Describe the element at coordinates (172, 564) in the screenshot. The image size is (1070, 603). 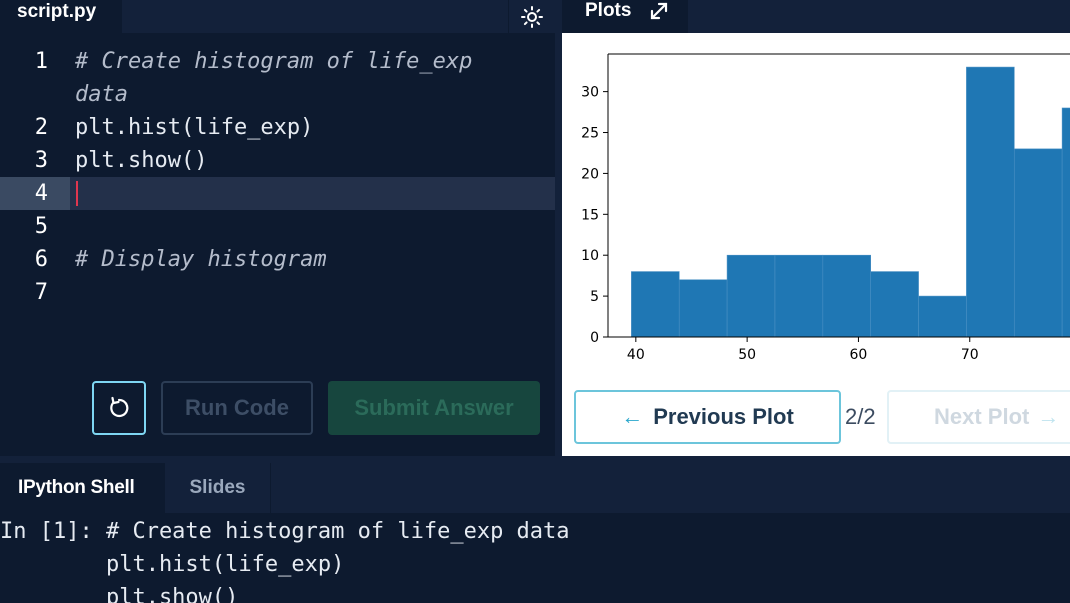
I see `shell-line: plt.hist(life_exp)` at that location.